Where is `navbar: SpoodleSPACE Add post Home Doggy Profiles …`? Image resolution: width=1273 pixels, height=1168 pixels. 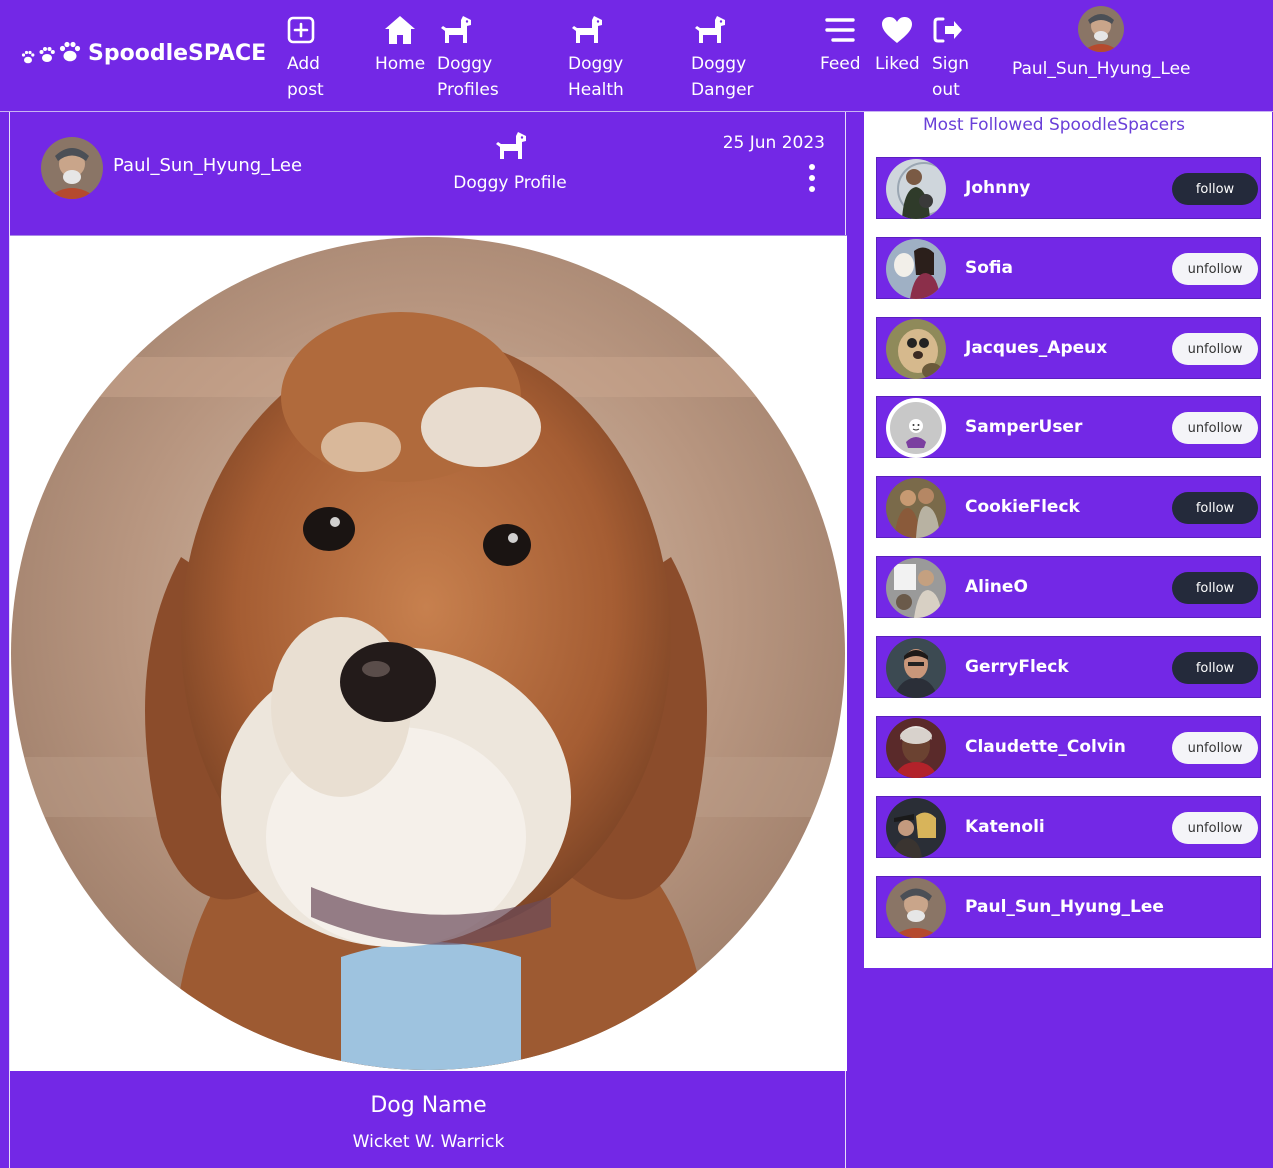 navbar: SpoodleSPACE Add post Home Doggy Profiles … is located at coordinates (636, 56).